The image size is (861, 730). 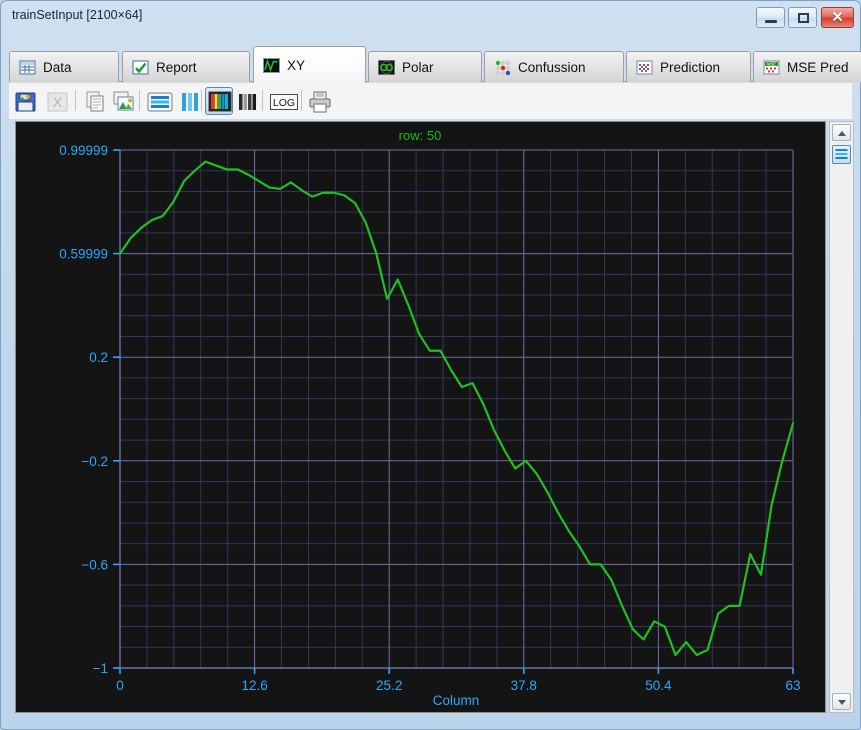 I want to click on tab-polar-label: Polar, so click(x=418, y=67).